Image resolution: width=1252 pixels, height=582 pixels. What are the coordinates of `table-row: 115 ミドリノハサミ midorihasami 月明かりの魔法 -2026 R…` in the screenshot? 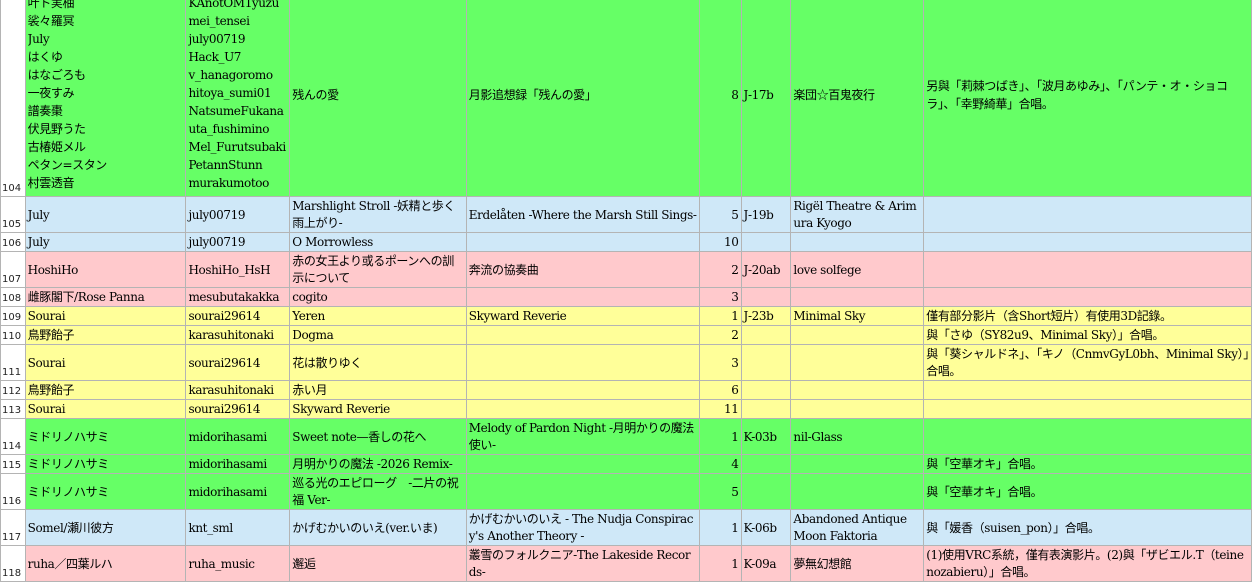 It's located at (626, 464).